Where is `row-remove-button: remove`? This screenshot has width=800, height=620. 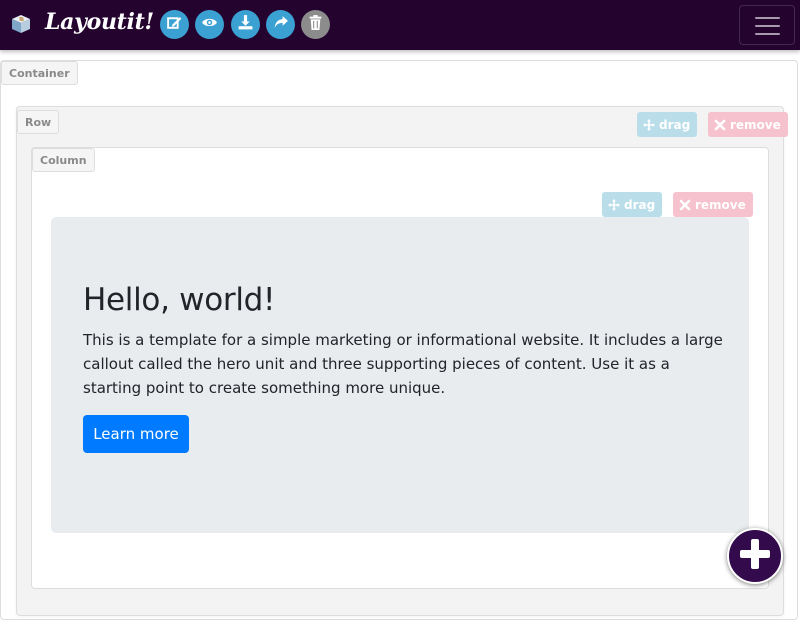 row-remove-button: remove is located at coordinates (748, 124).